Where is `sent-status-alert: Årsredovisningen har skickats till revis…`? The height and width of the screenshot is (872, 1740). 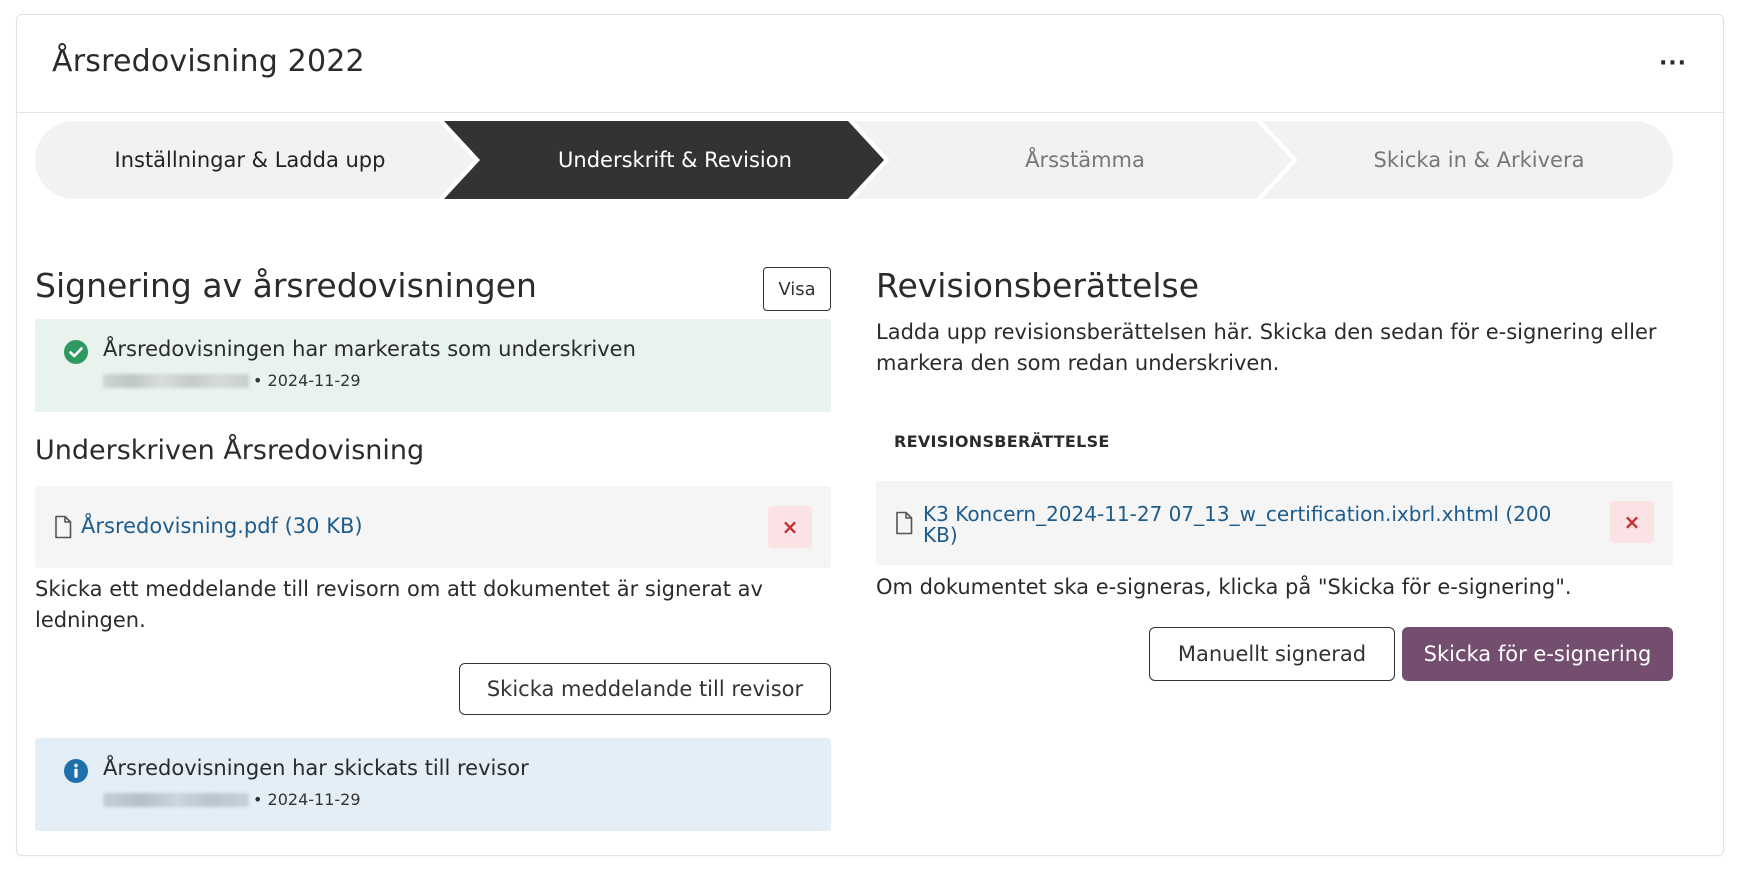 sent-status-alert: Årsredovisningen har skickats till revis… is located at coordinates (433, 784).